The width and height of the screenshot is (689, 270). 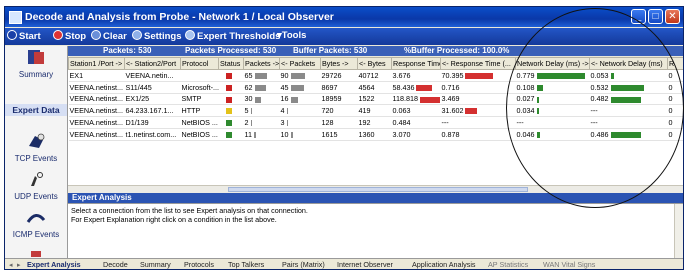 I want to click on net-delay-out-cell: ---, so click(x=552, y=122).